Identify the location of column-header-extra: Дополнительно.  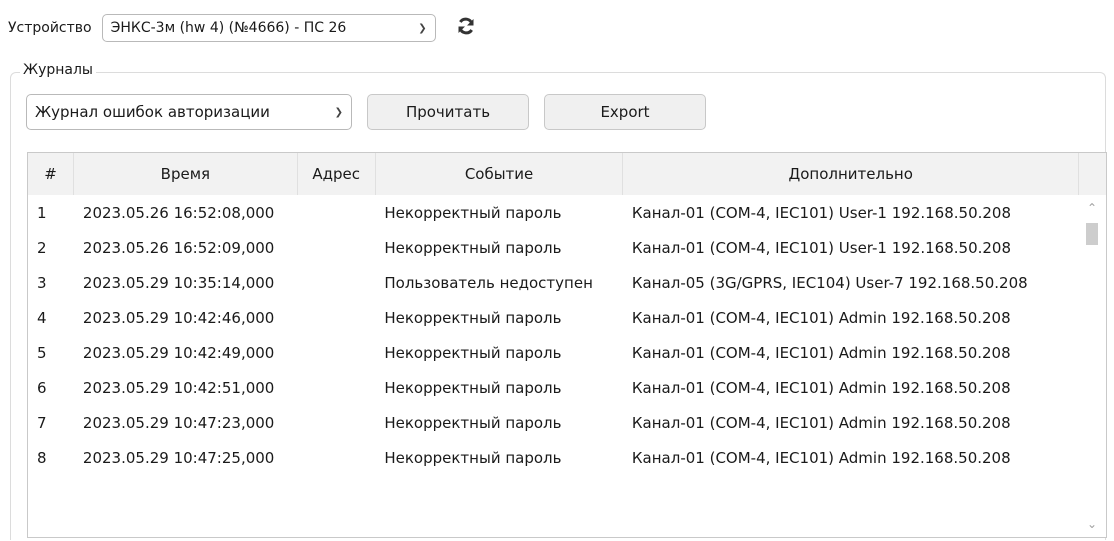
(851, 174).